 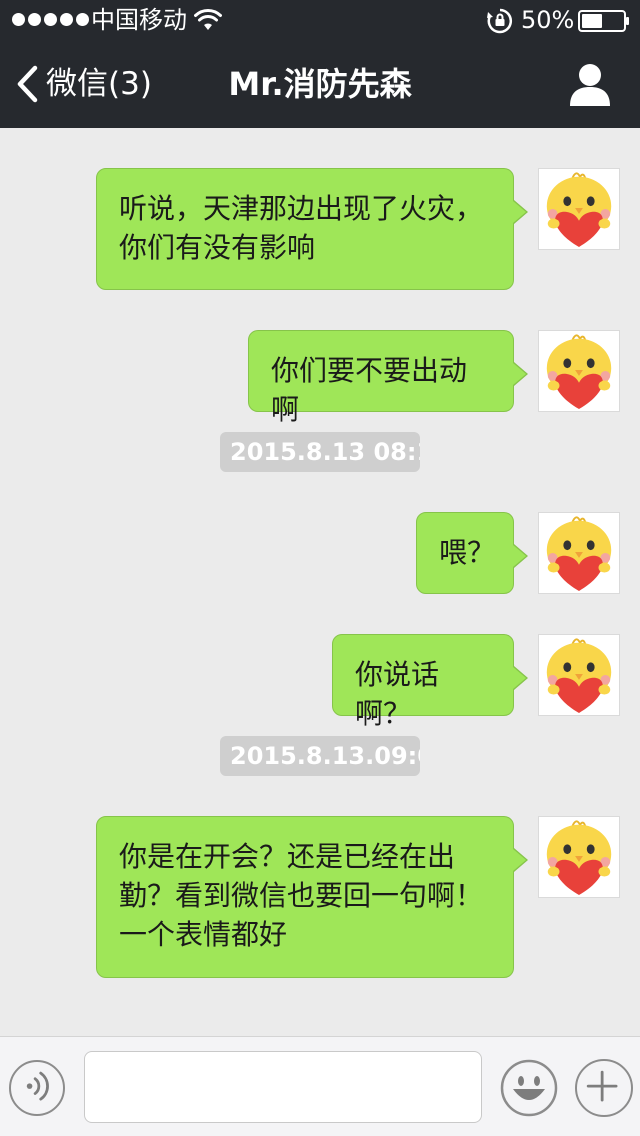 I want to click on chat-input-bar, so click(x=320, y=1086).